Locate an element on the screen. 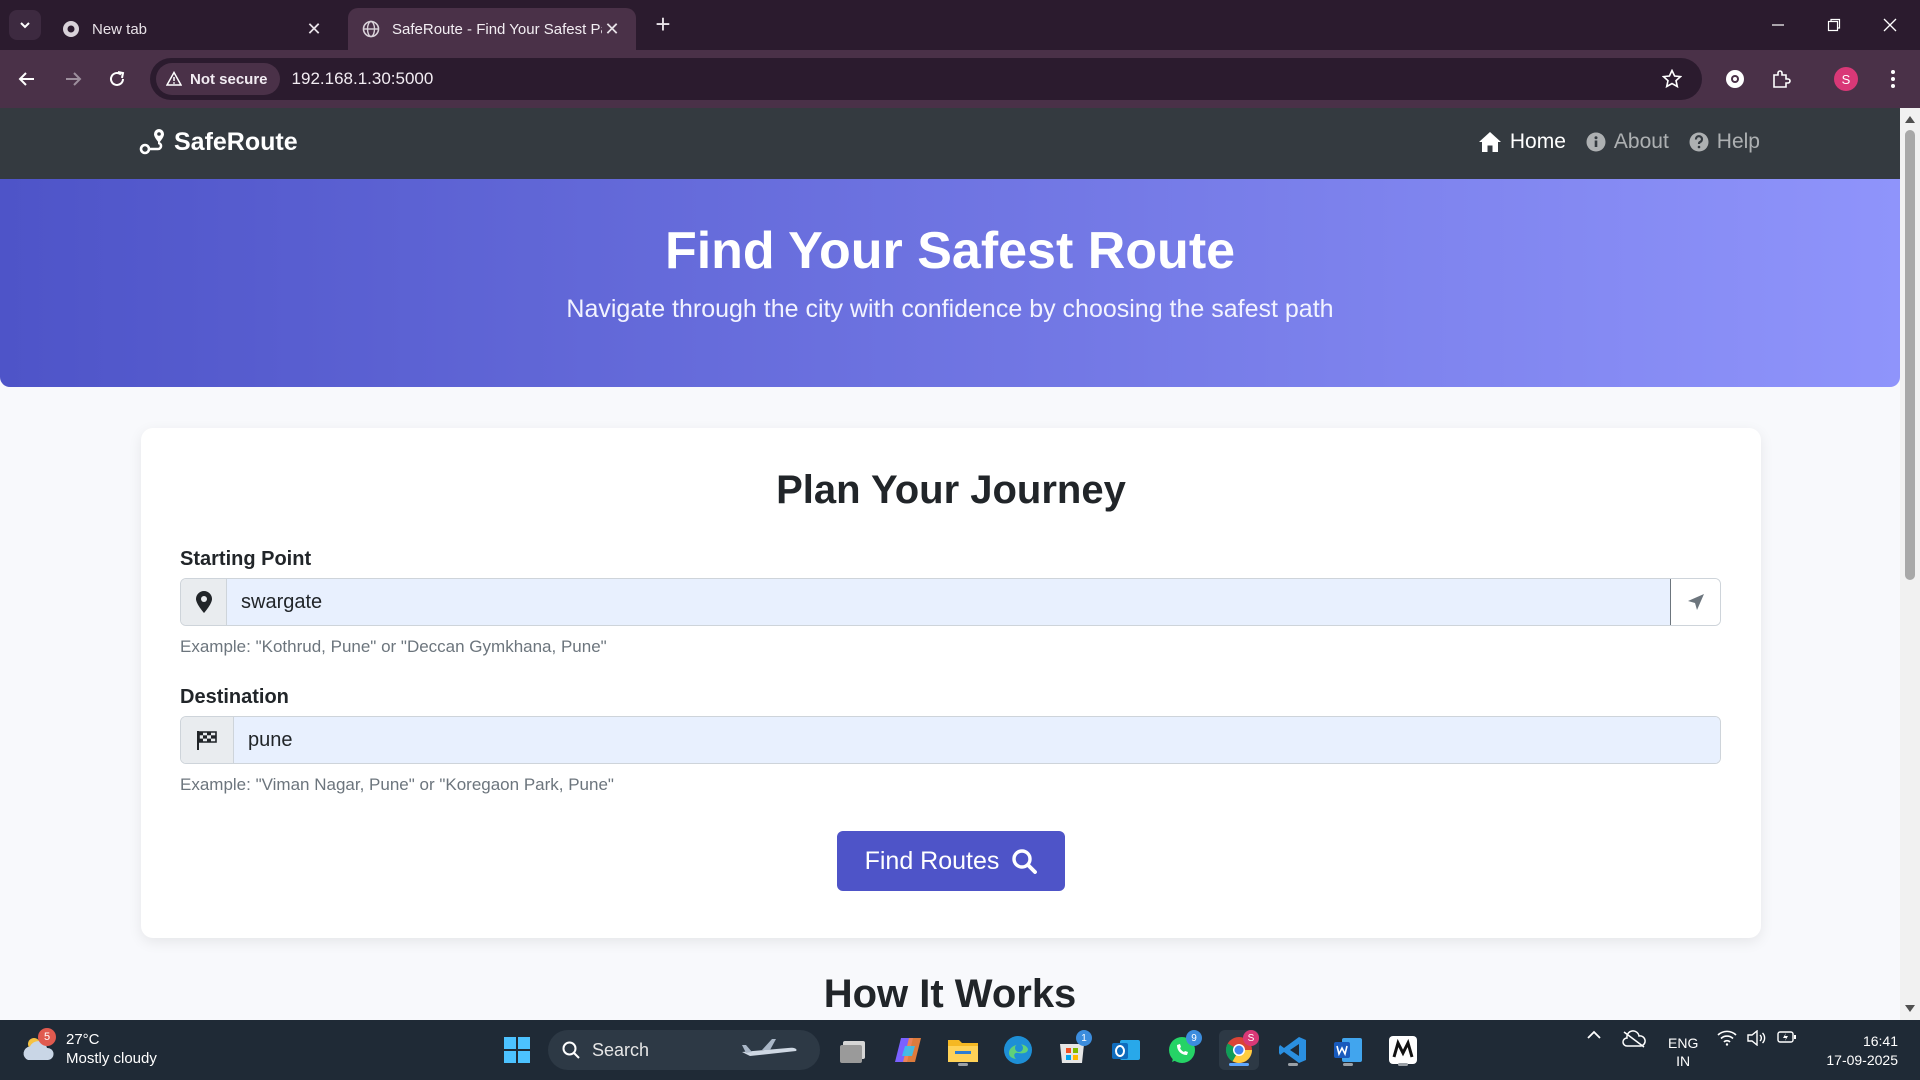 This screenshot has width=1920, height=1080. edge-button is located at coordinates (1018, 1050).